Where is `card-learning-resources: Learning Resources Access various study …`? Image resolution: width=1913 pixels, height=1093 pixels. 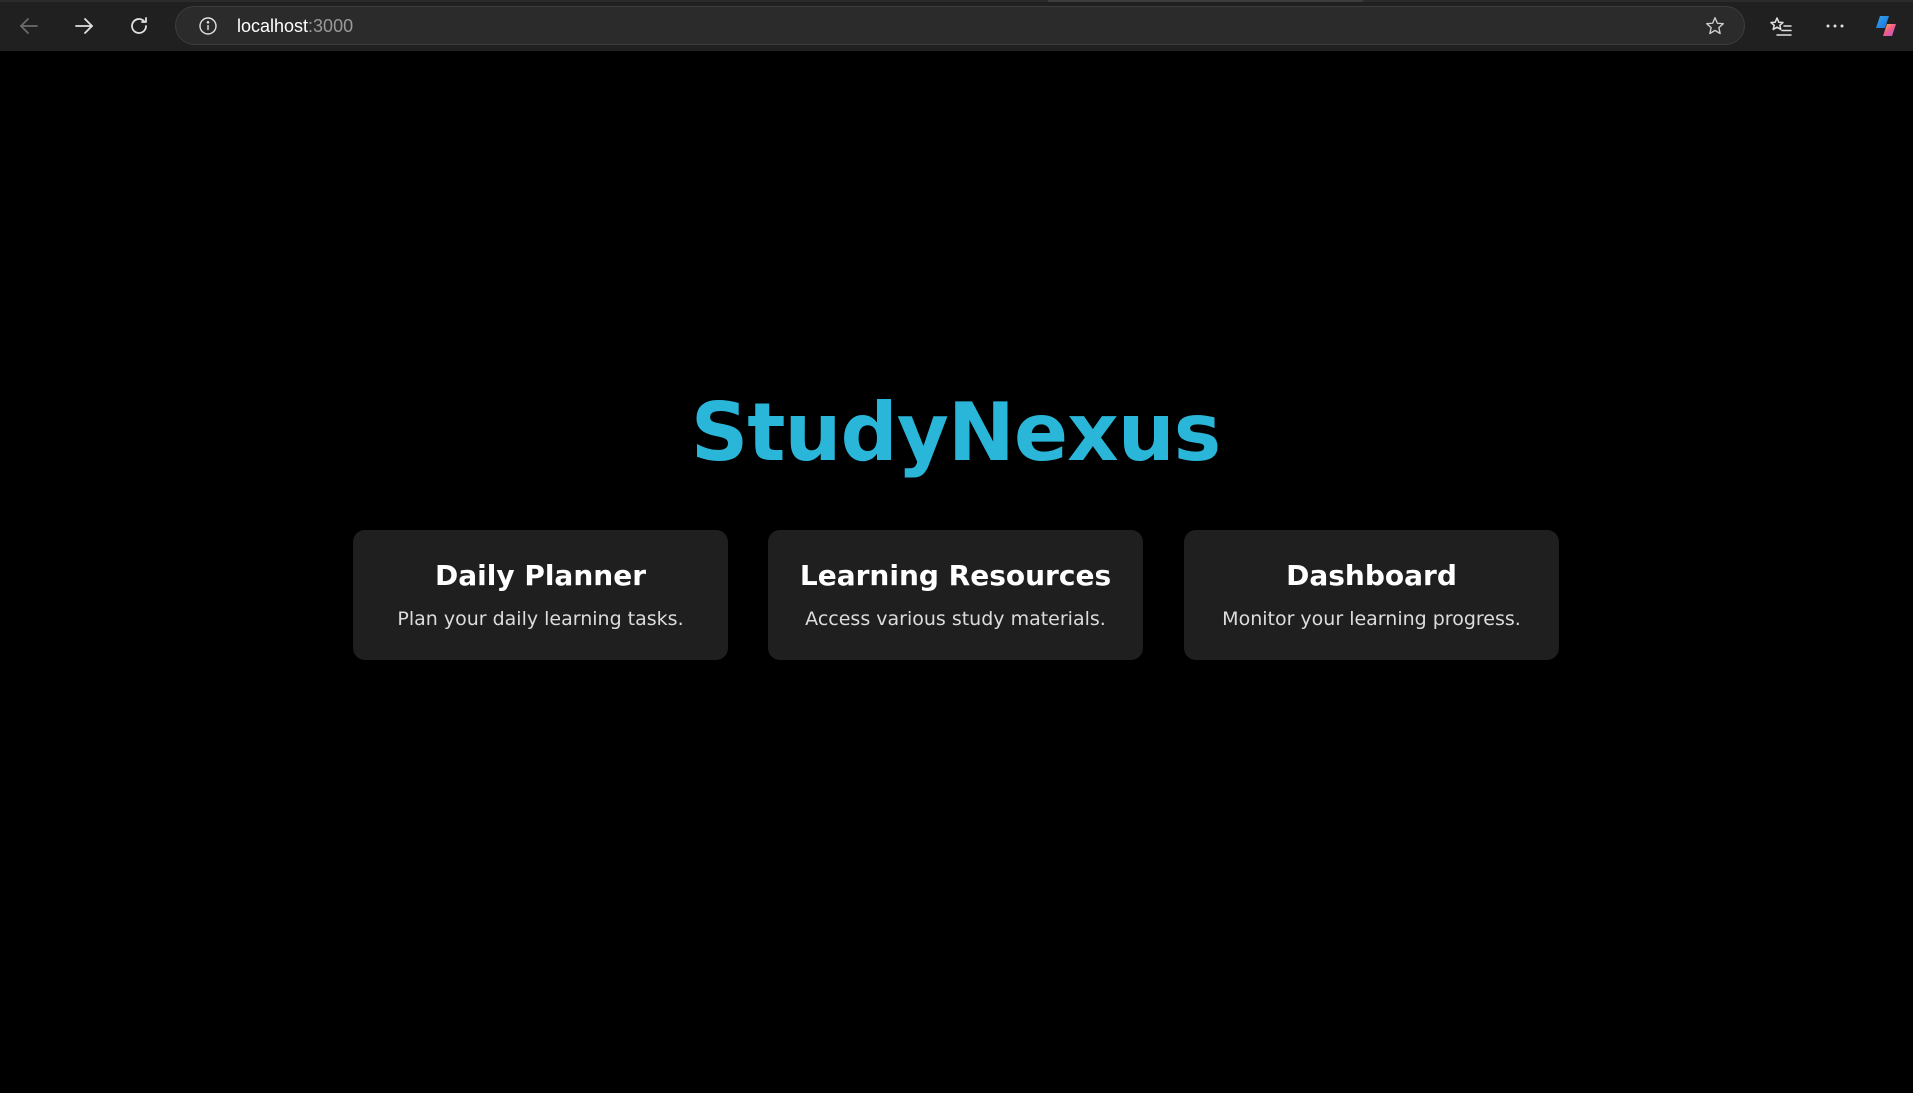 card-learning-resources: Learning Resources Access various study … is located at coordinates (955, 595).